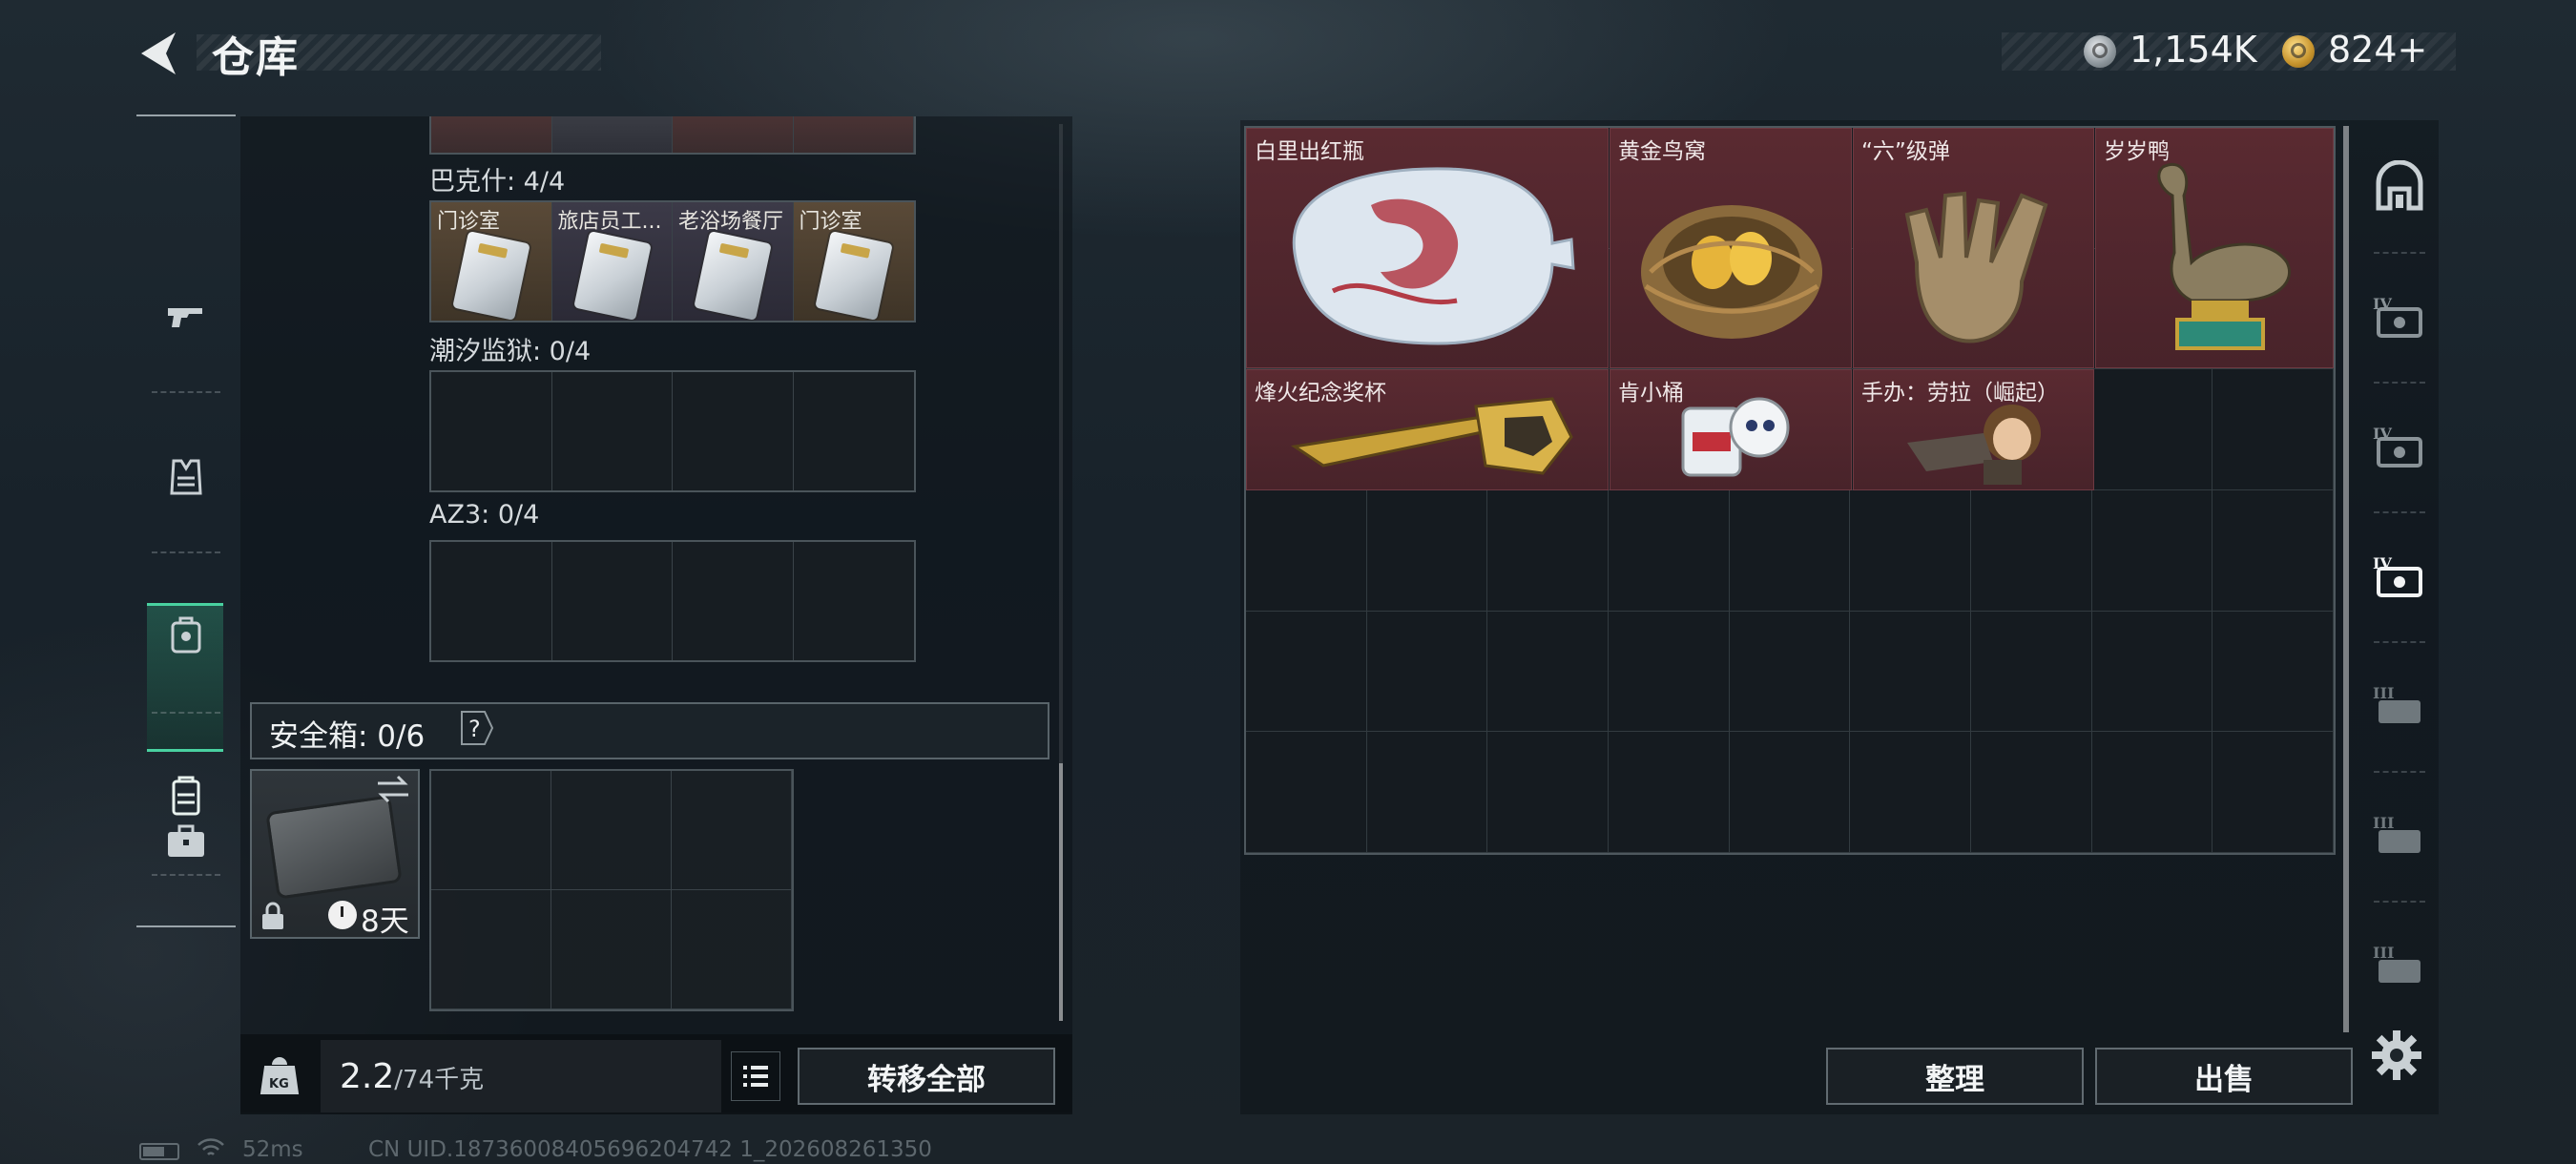  What do you see at coordinates (1427, 430) in the screenshot?
I see `stash-item: 烽火纪念奖杯` at bounding box center [1427, 430].